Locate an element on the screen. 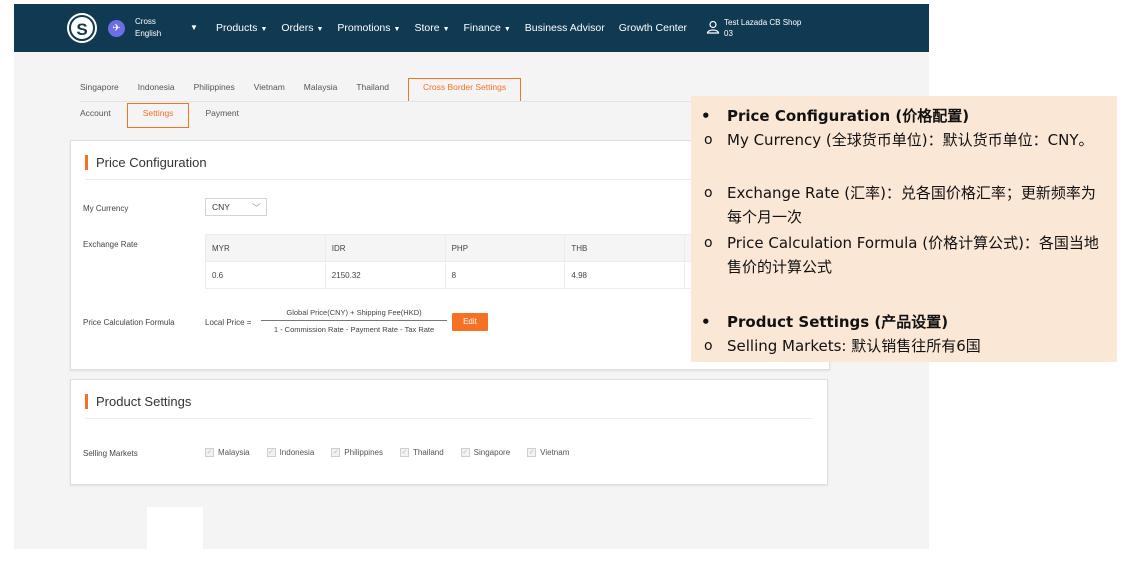 This screenshot has width=1131, height=580. nav-item-orders: Orders ▼ is located at coordinates (302, 28).